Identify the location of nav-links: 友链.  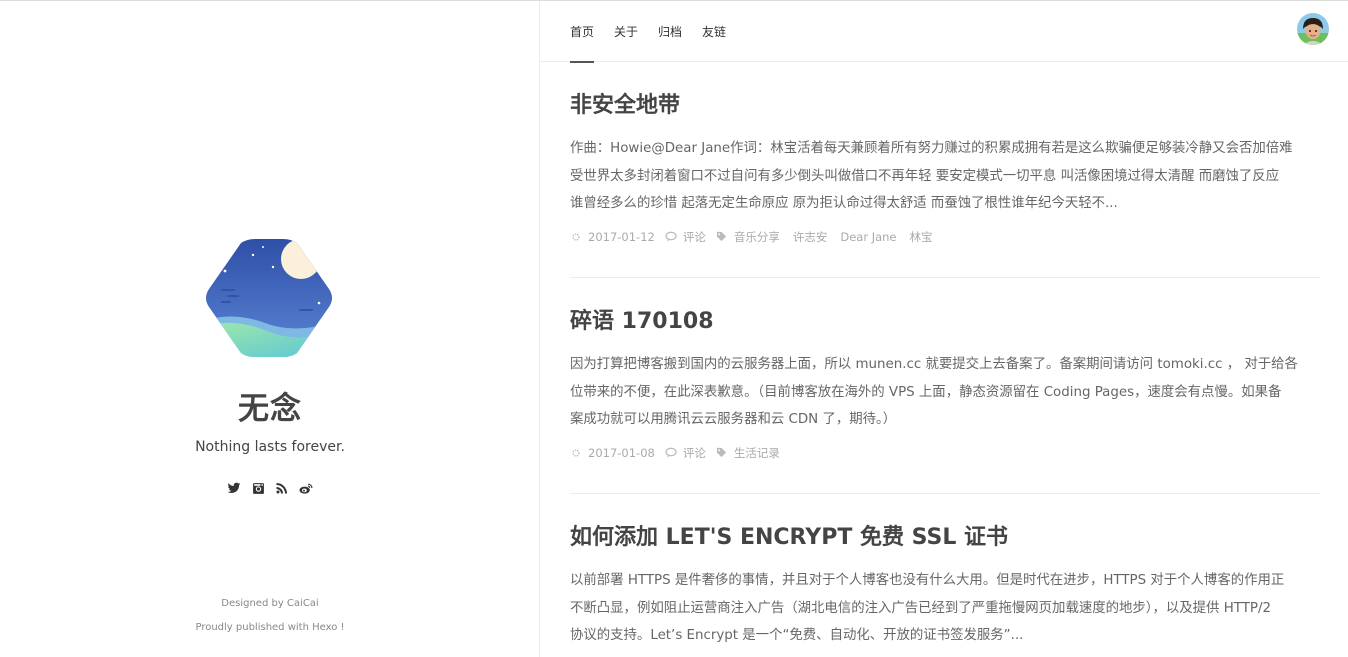
(714, 31).